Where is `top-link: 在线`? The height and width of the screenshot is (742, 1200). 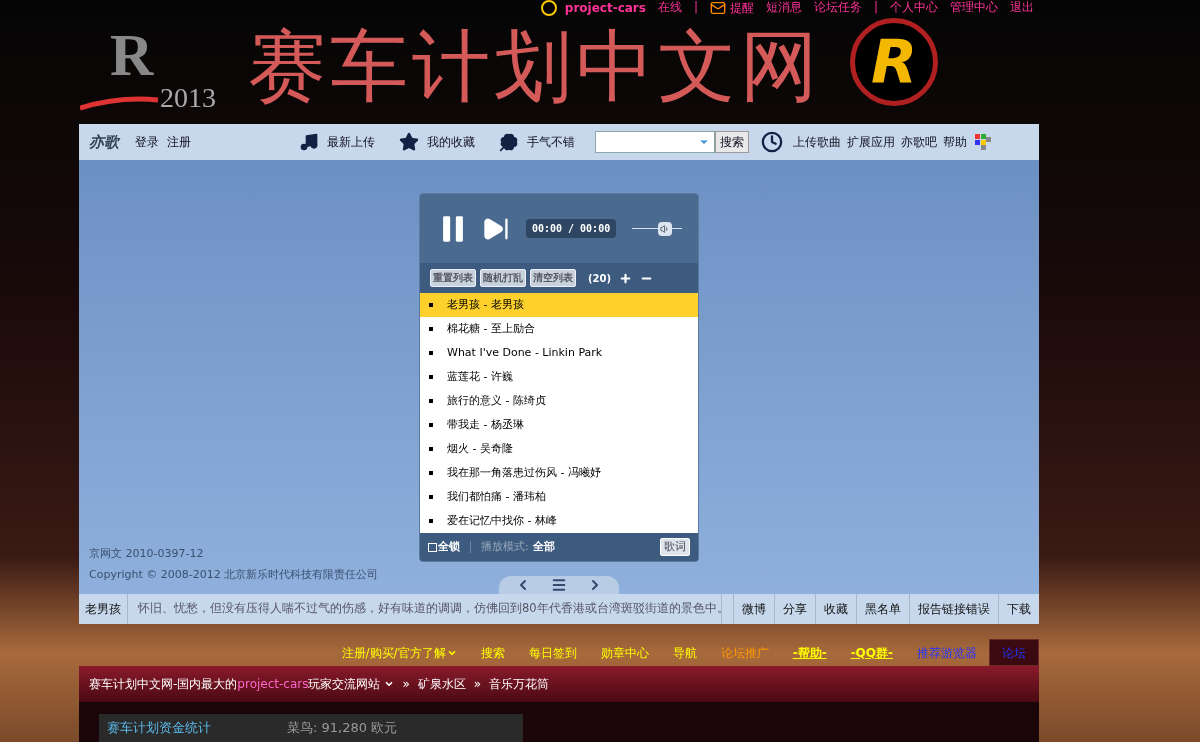
top-link: 在线 is located at coordinates (669, 8).